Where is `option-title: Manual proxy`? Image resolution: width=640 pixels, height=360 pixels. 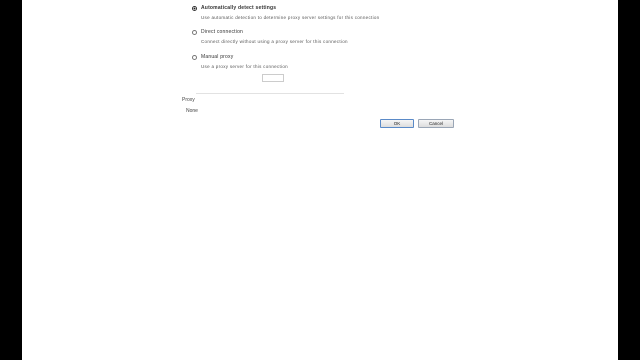
option-title: Manual proxy is located at coordinates (217, 57).